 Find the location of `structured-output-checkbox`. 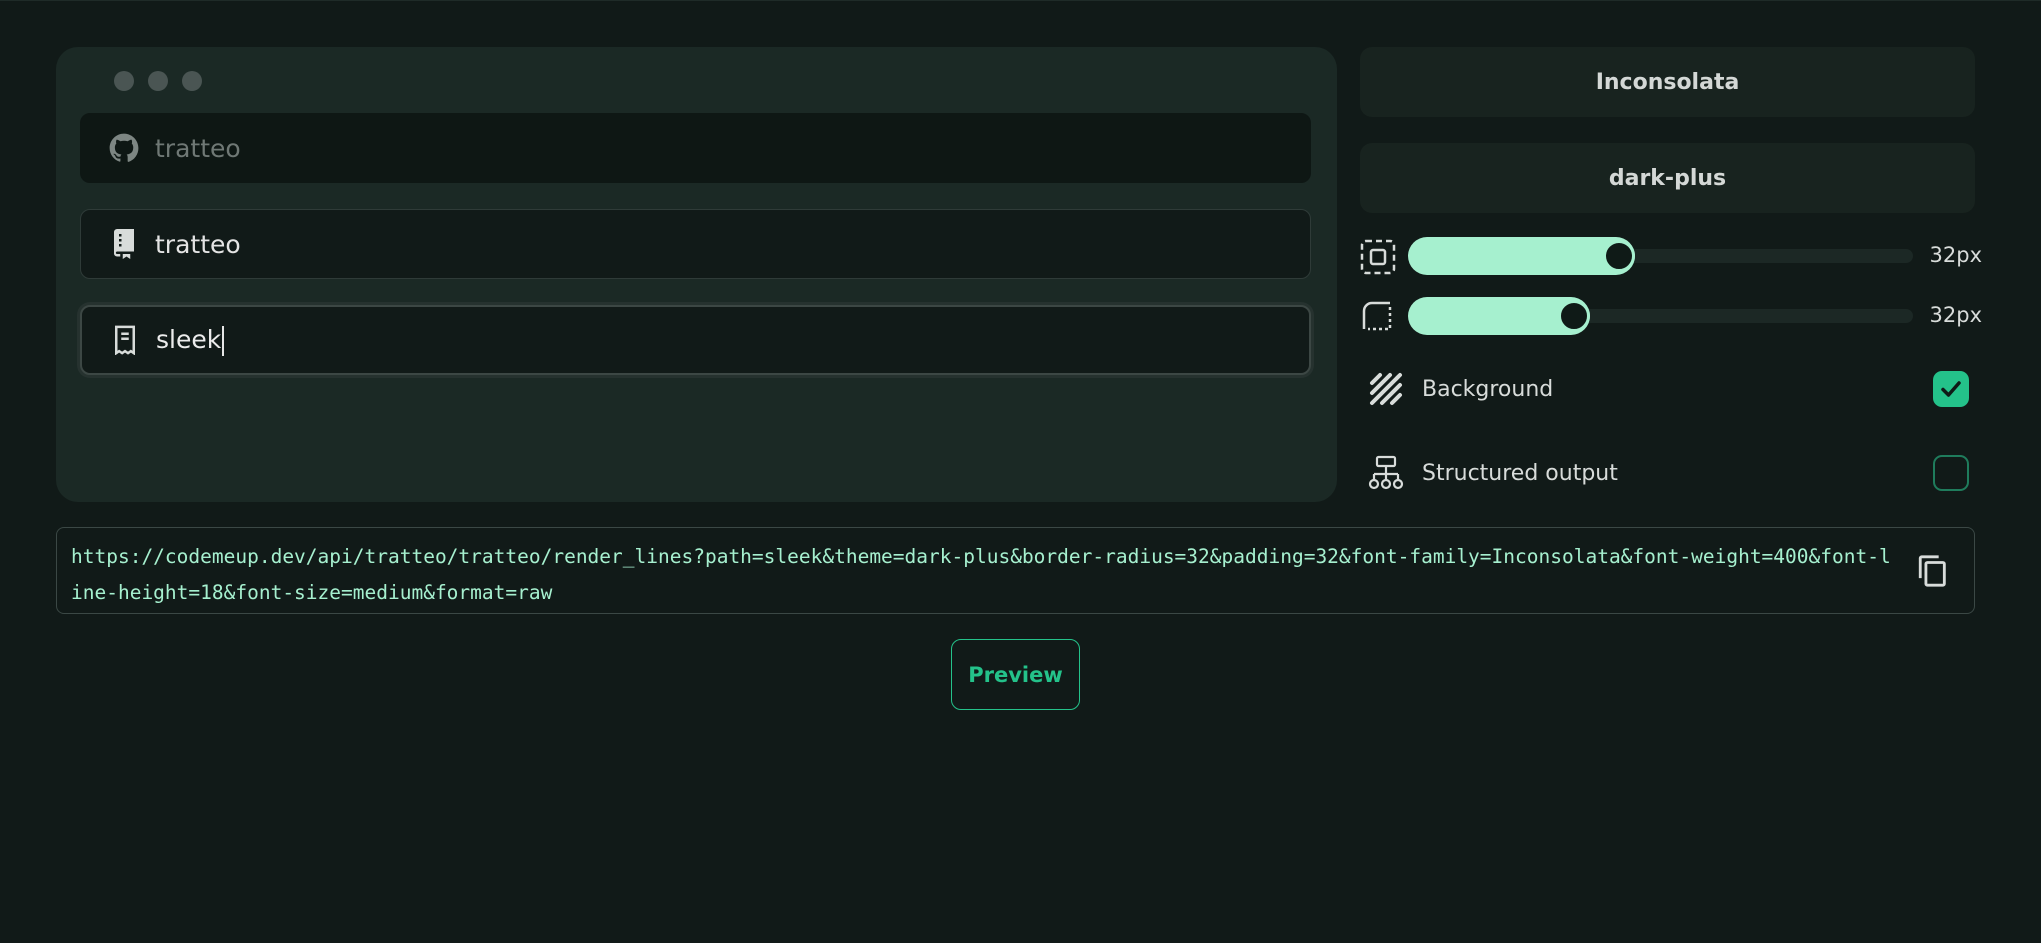

structured-output-checkbox is located at coordinates (1951, 473).